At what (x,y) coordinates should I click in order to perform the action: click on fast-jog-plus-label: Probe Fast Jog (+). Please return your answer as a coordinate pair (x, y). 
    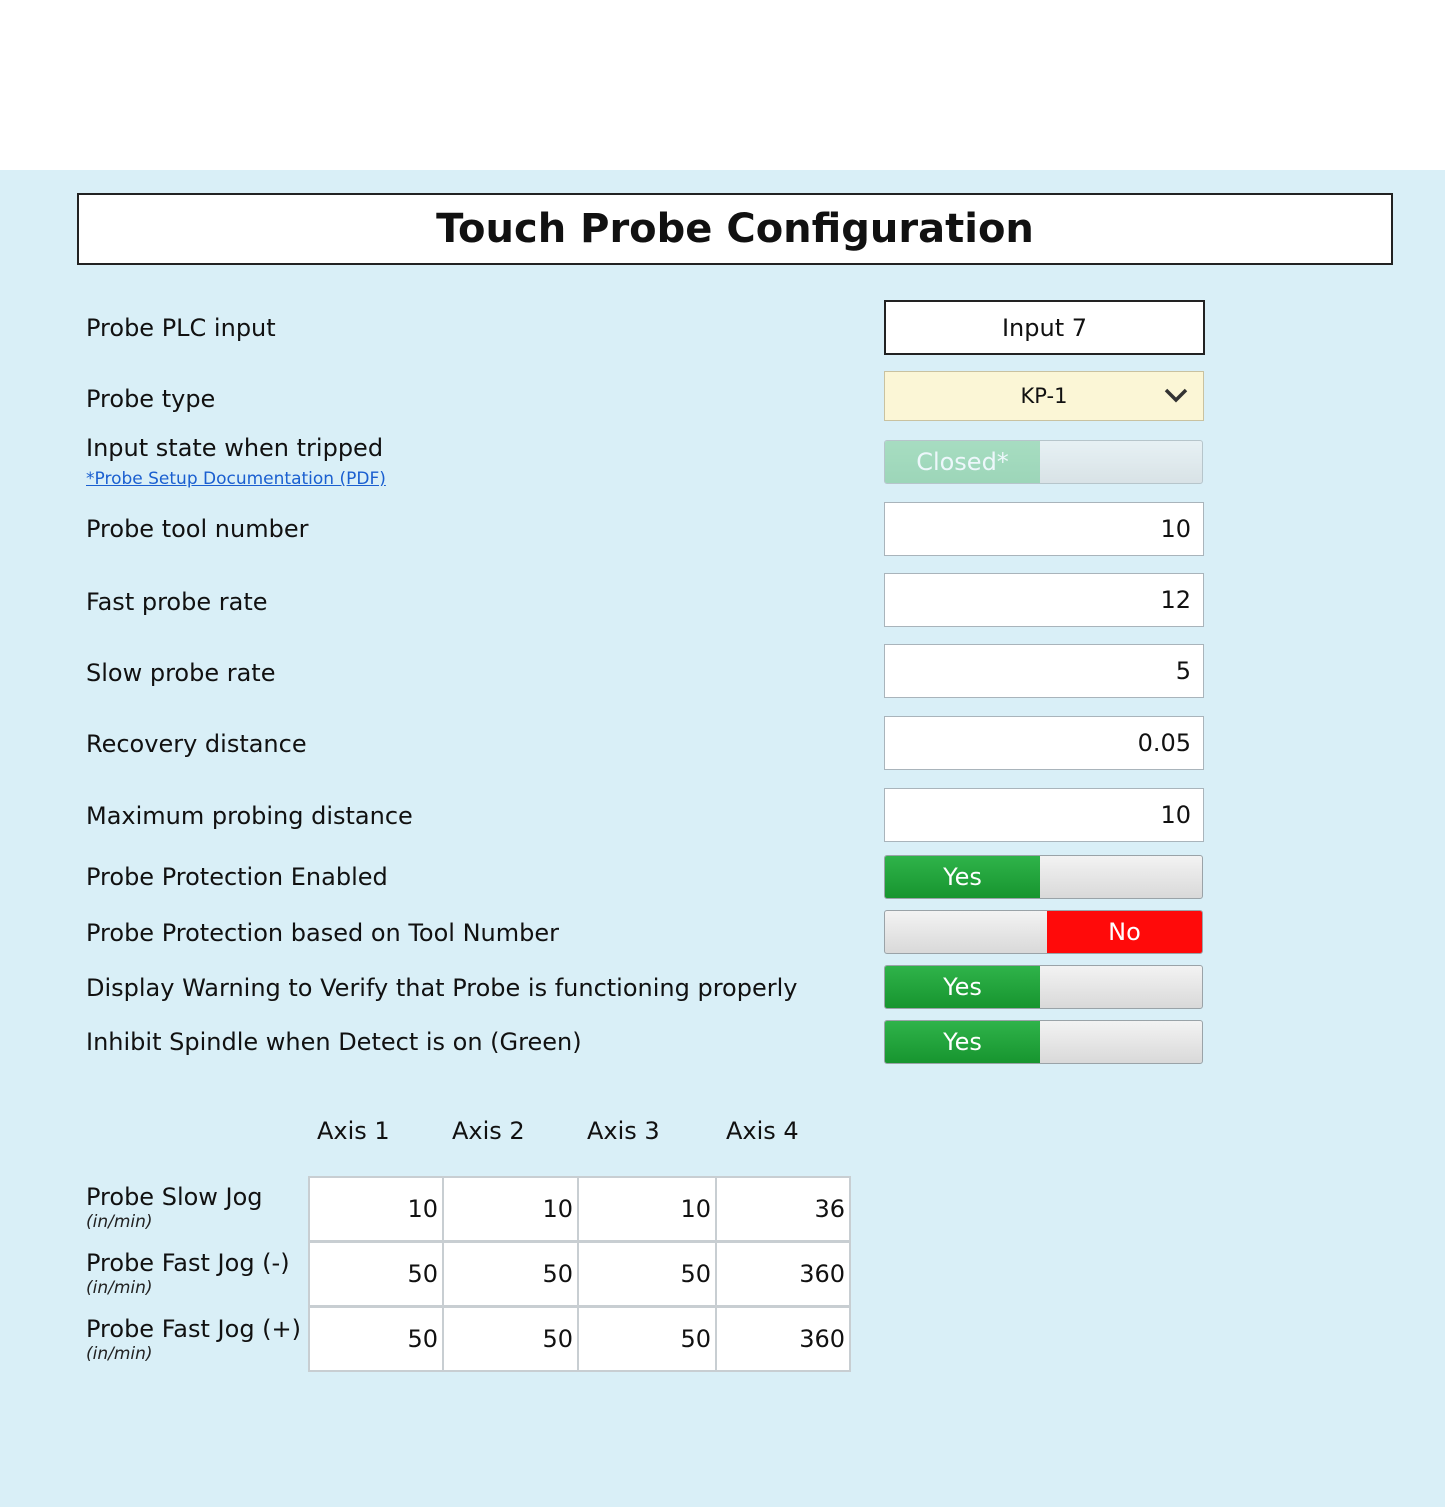
    Looking at the image, I should click on (194, 1329).